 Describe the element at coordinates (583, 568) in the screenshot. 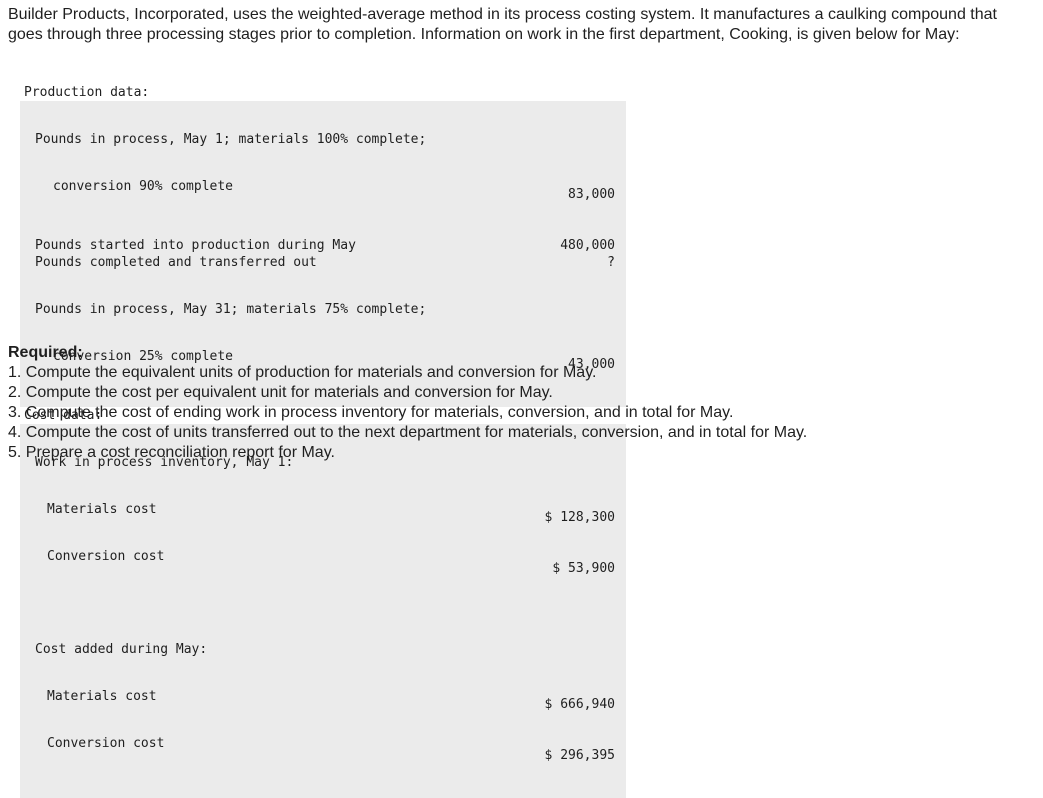

I see `row-value: $ 53,900` at that location.